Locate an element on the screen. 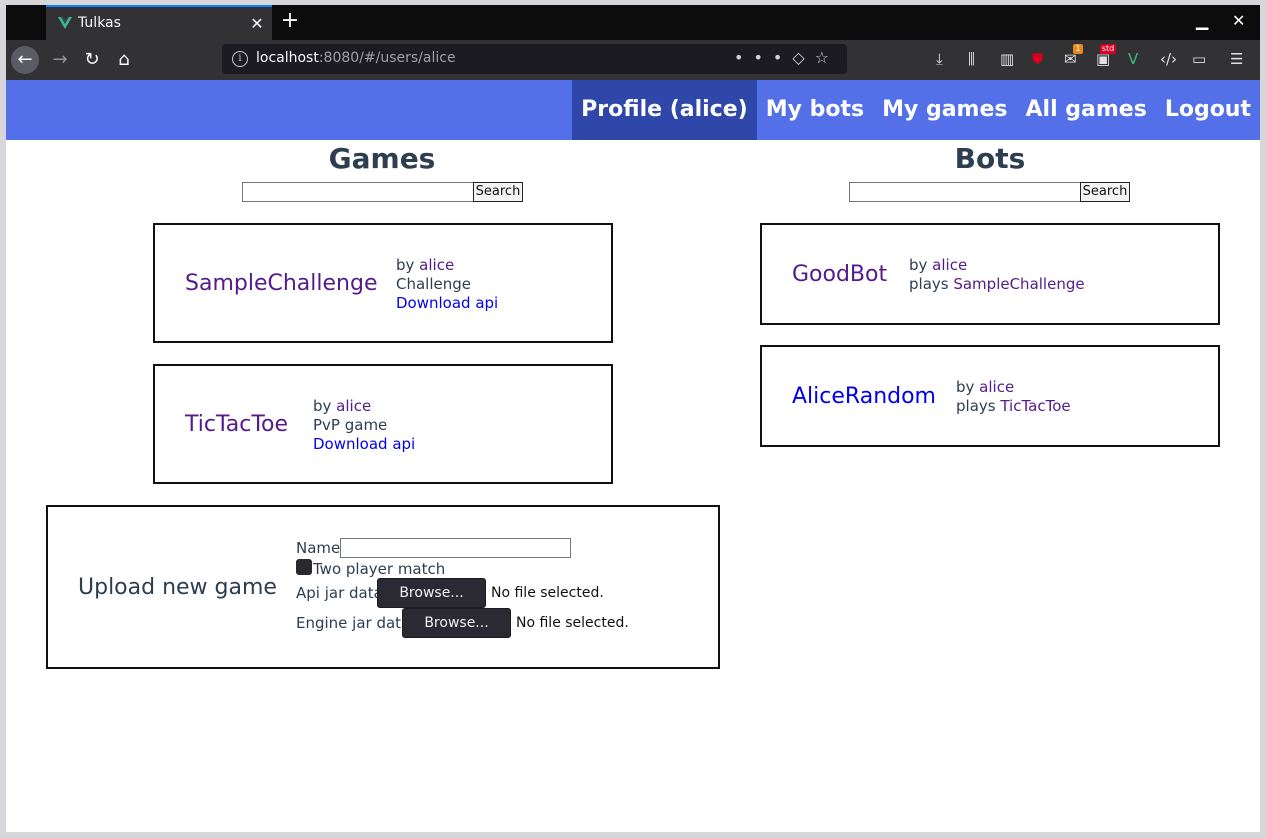  reload-icon: ↻ is located at coordinates (92, 60).